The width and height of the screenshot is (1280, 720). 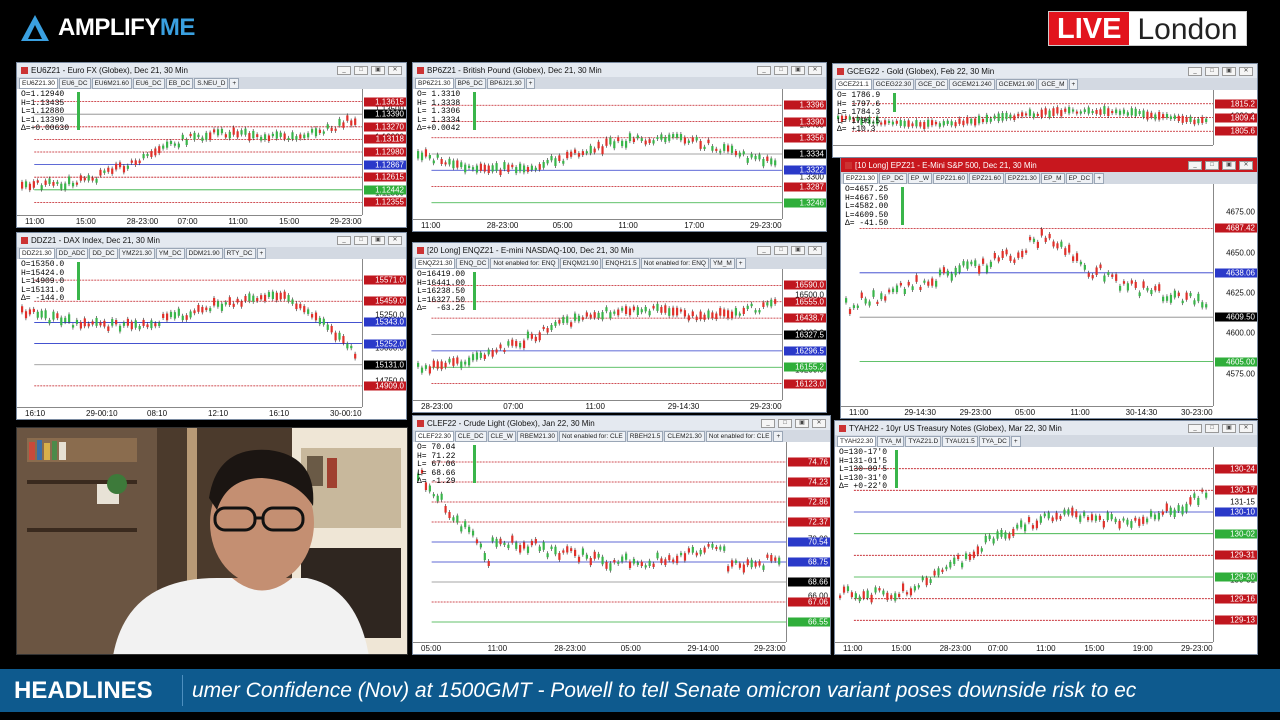 I want to click on chart-tab: EB_DC, so click(x=179, y=83).